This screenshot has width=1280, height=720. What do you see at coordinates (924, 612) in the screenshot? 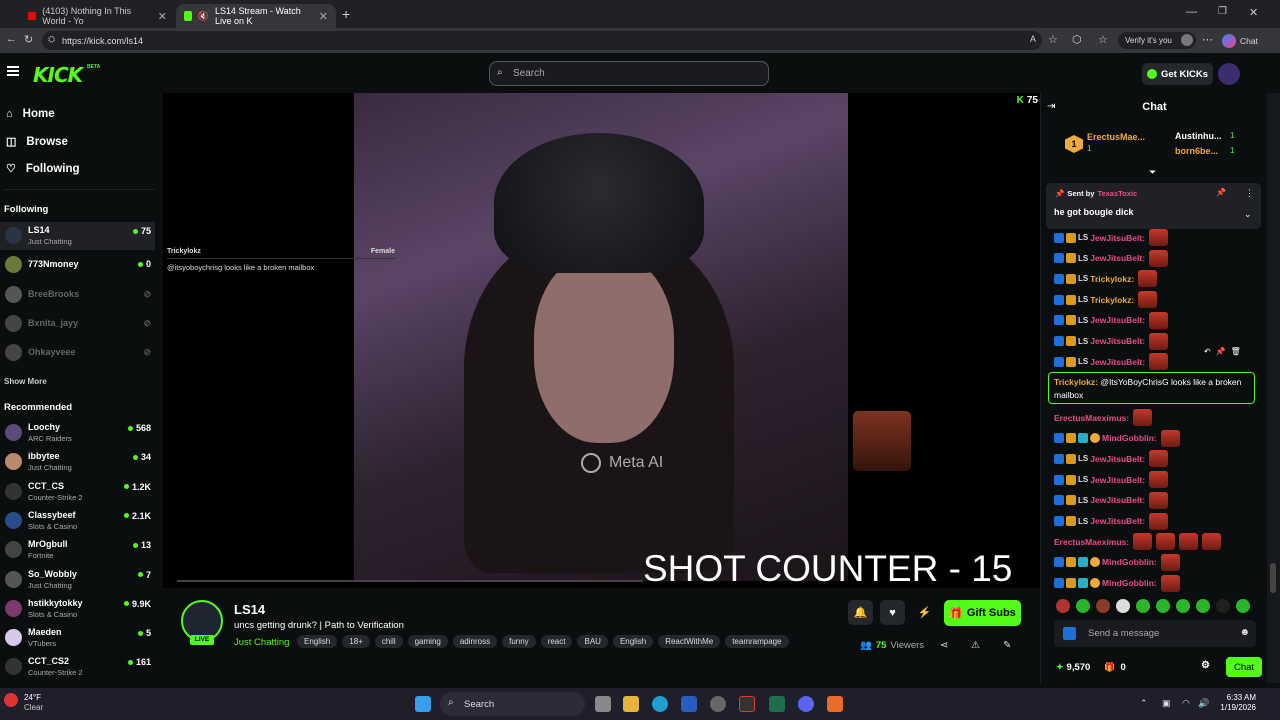
I see `boost-button: ⚡` at bounding box center [924, 612].